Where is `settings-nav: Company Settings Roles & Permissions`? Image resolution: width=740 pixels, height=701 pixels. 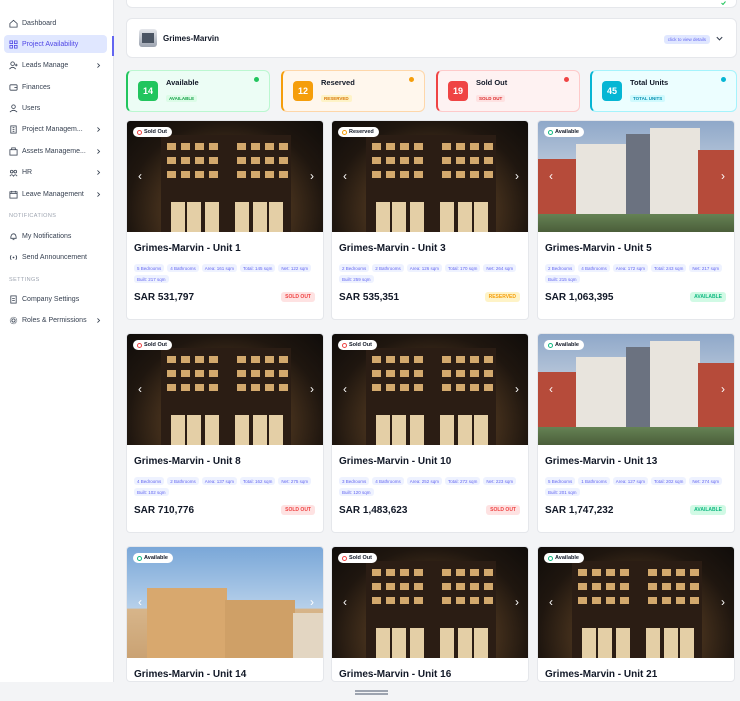
settings-nav: Company Settings Roles & Permissions is located at coordinates (56, 310).